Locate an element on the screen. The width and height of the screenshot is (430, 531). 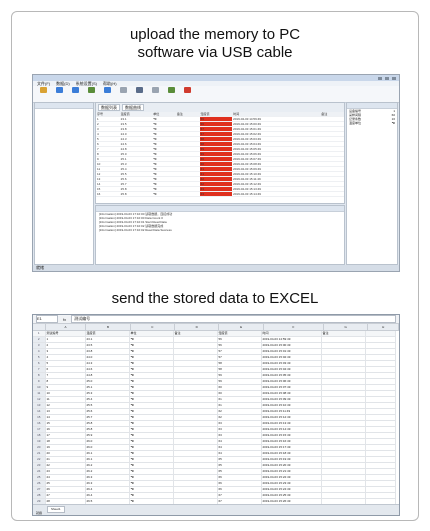
column-letter: A is located at coordinates (66, 327).